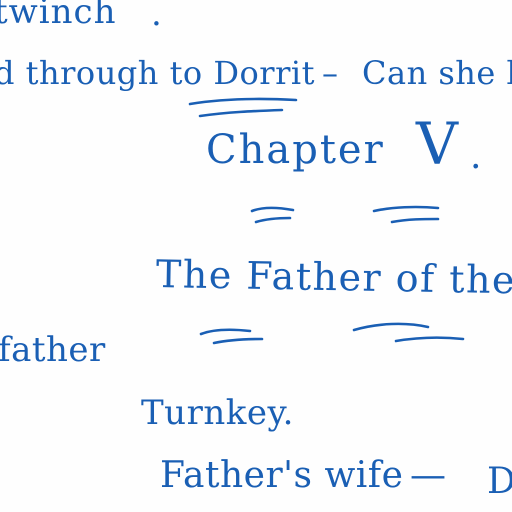  What do you see at coordinates (273, 220) in the screenshot?
I see `heading-flourish-left-bottom` at bounding box center [273, 220].